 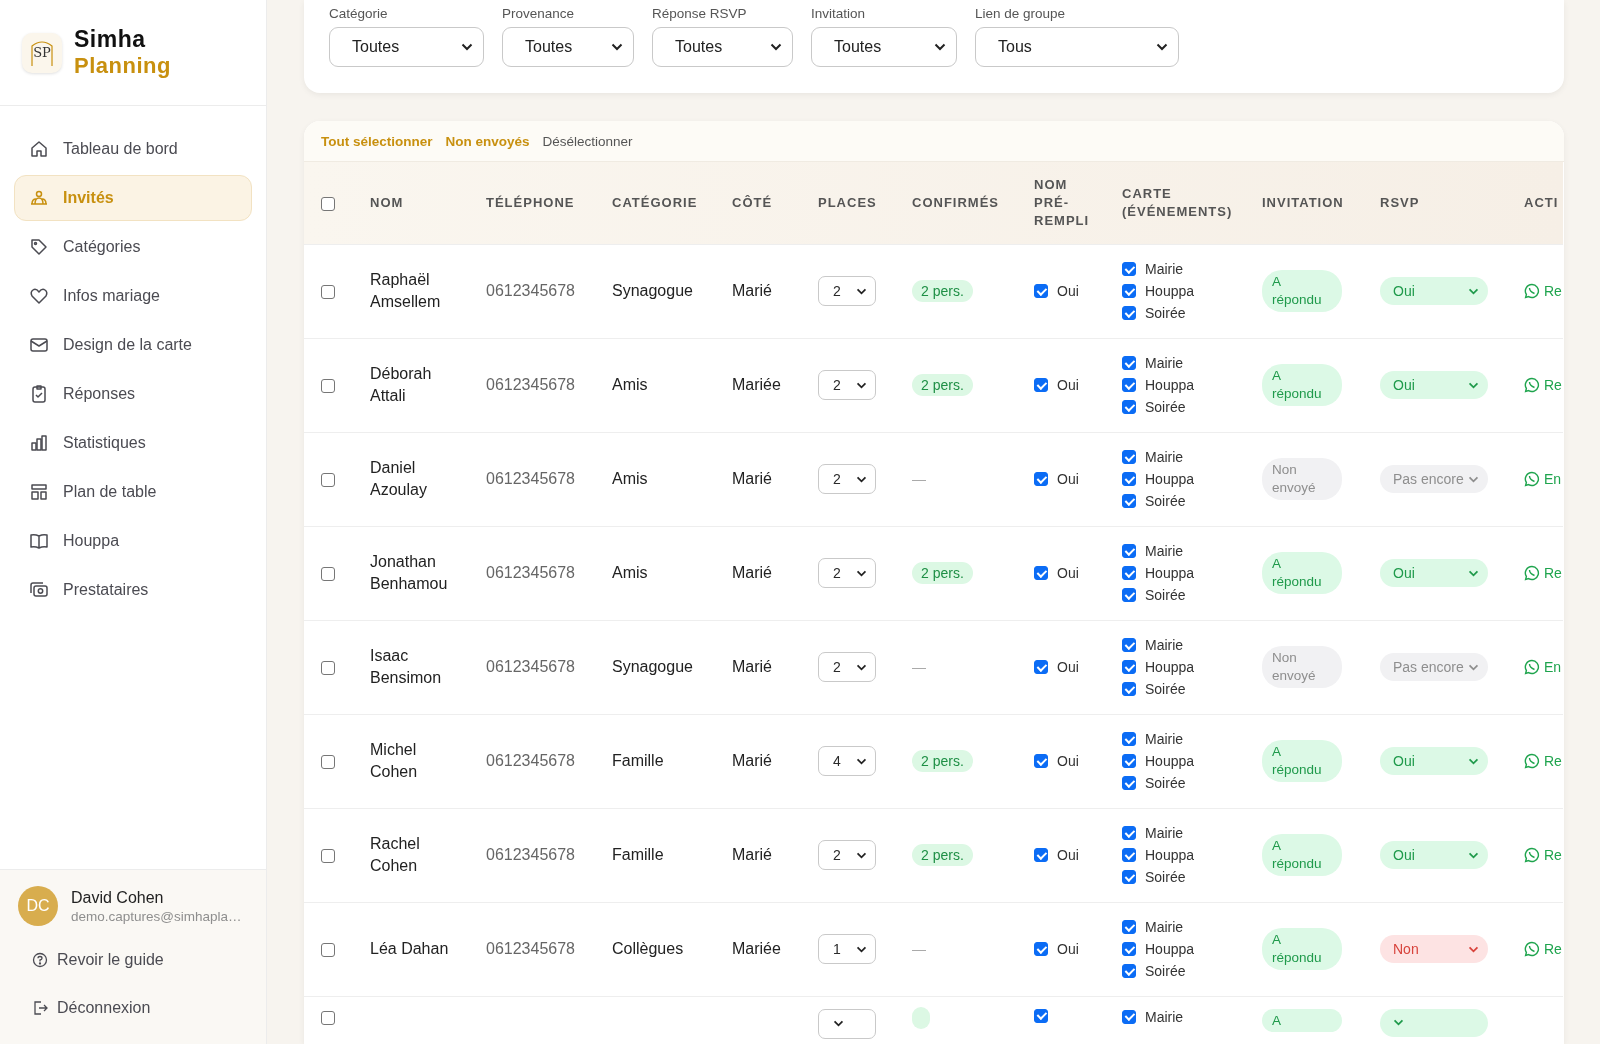 I want to click on side-text: Marié, so click(x=752, y=760).